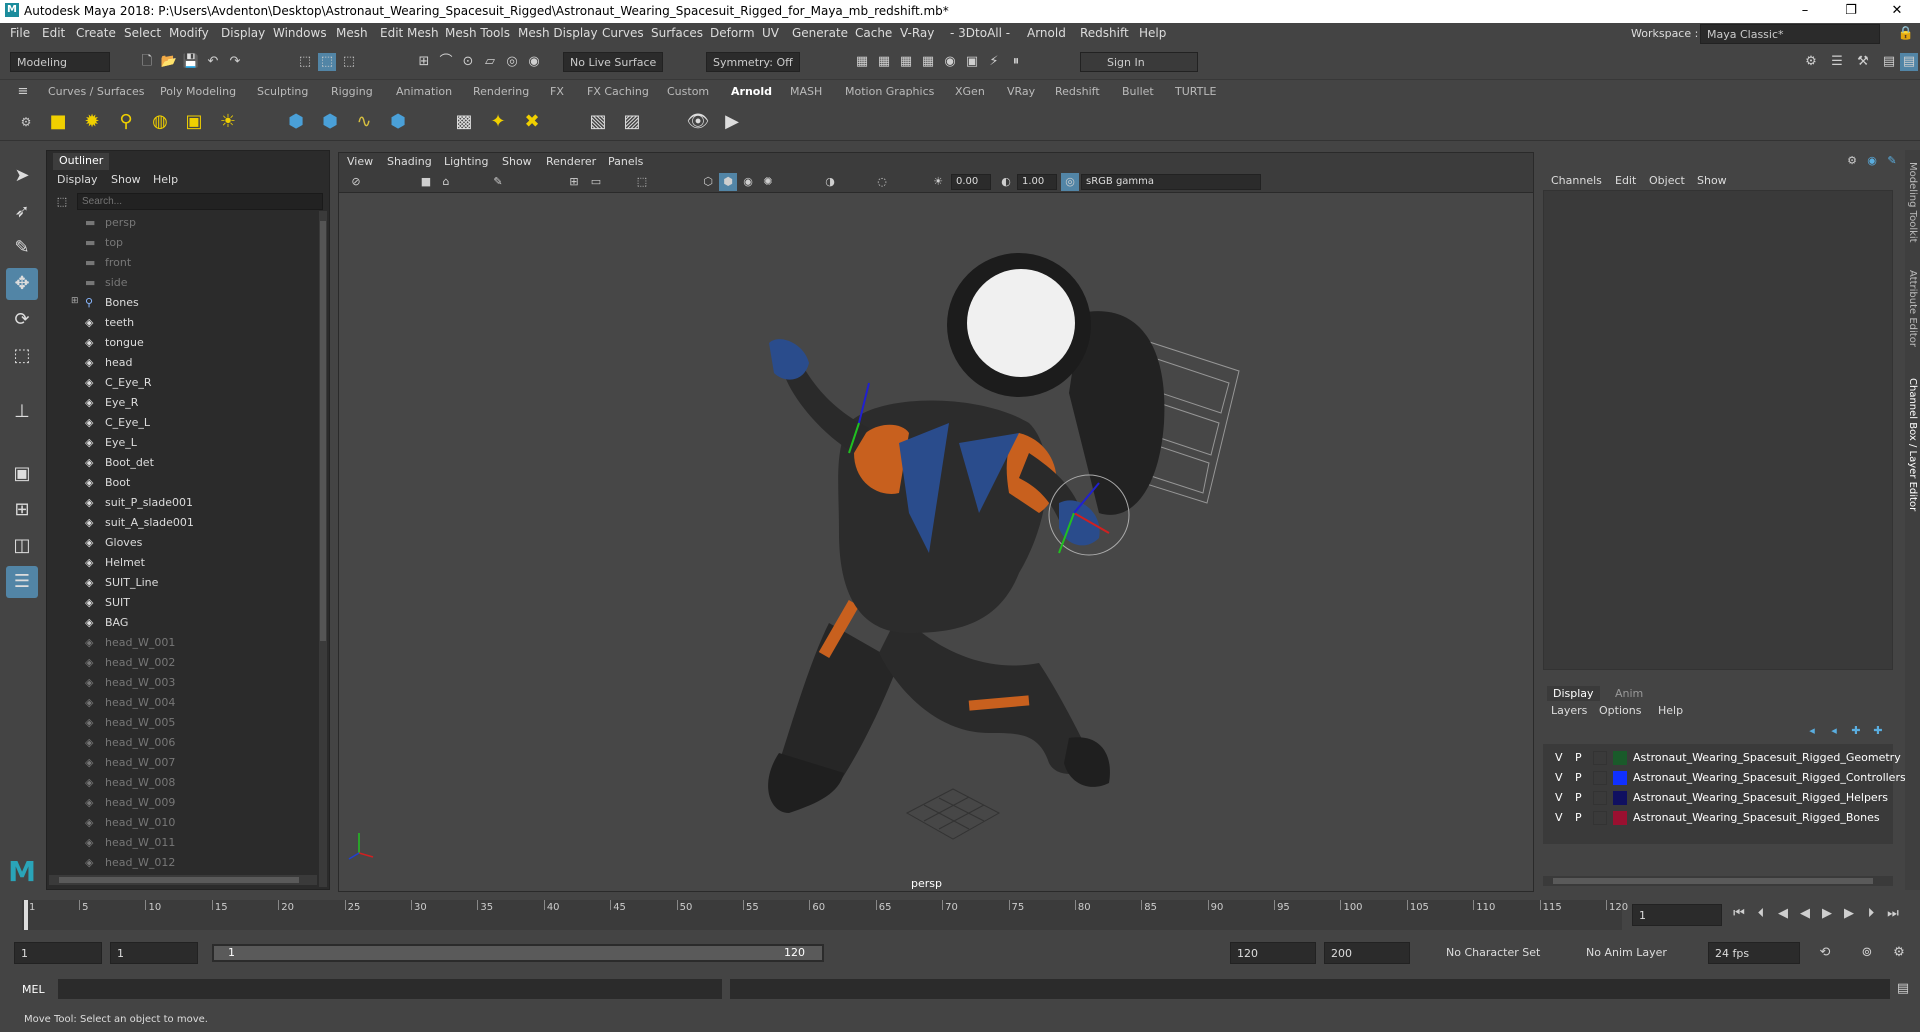  What do you see at coordinates (698, 122) in the screenshot?
I see `render-view-eye-icon: 👁` at bounding box center [698, 122].